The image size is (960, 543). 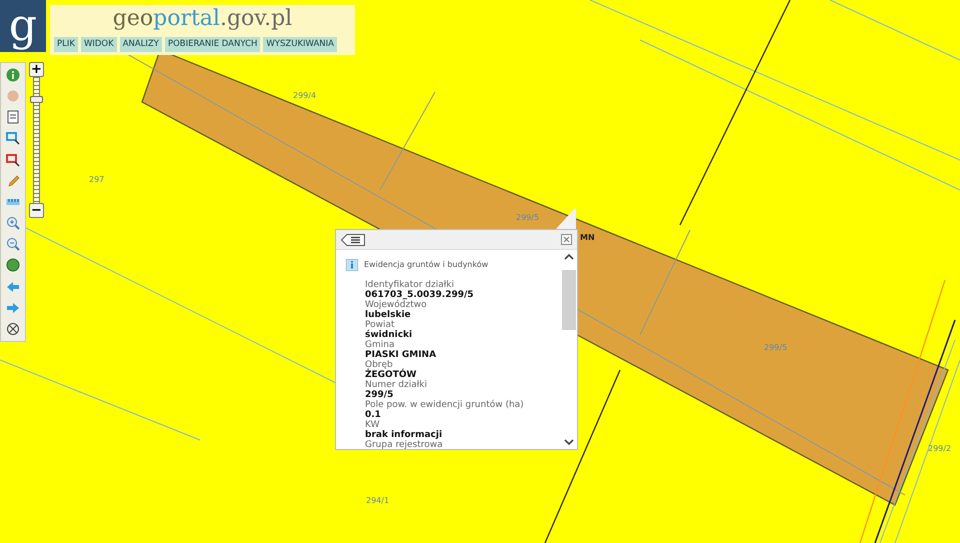 What do you see at coordinates (13, 307) in the screenshot?
I see `forward-arrow-icon` at bounding box center [13, 307].